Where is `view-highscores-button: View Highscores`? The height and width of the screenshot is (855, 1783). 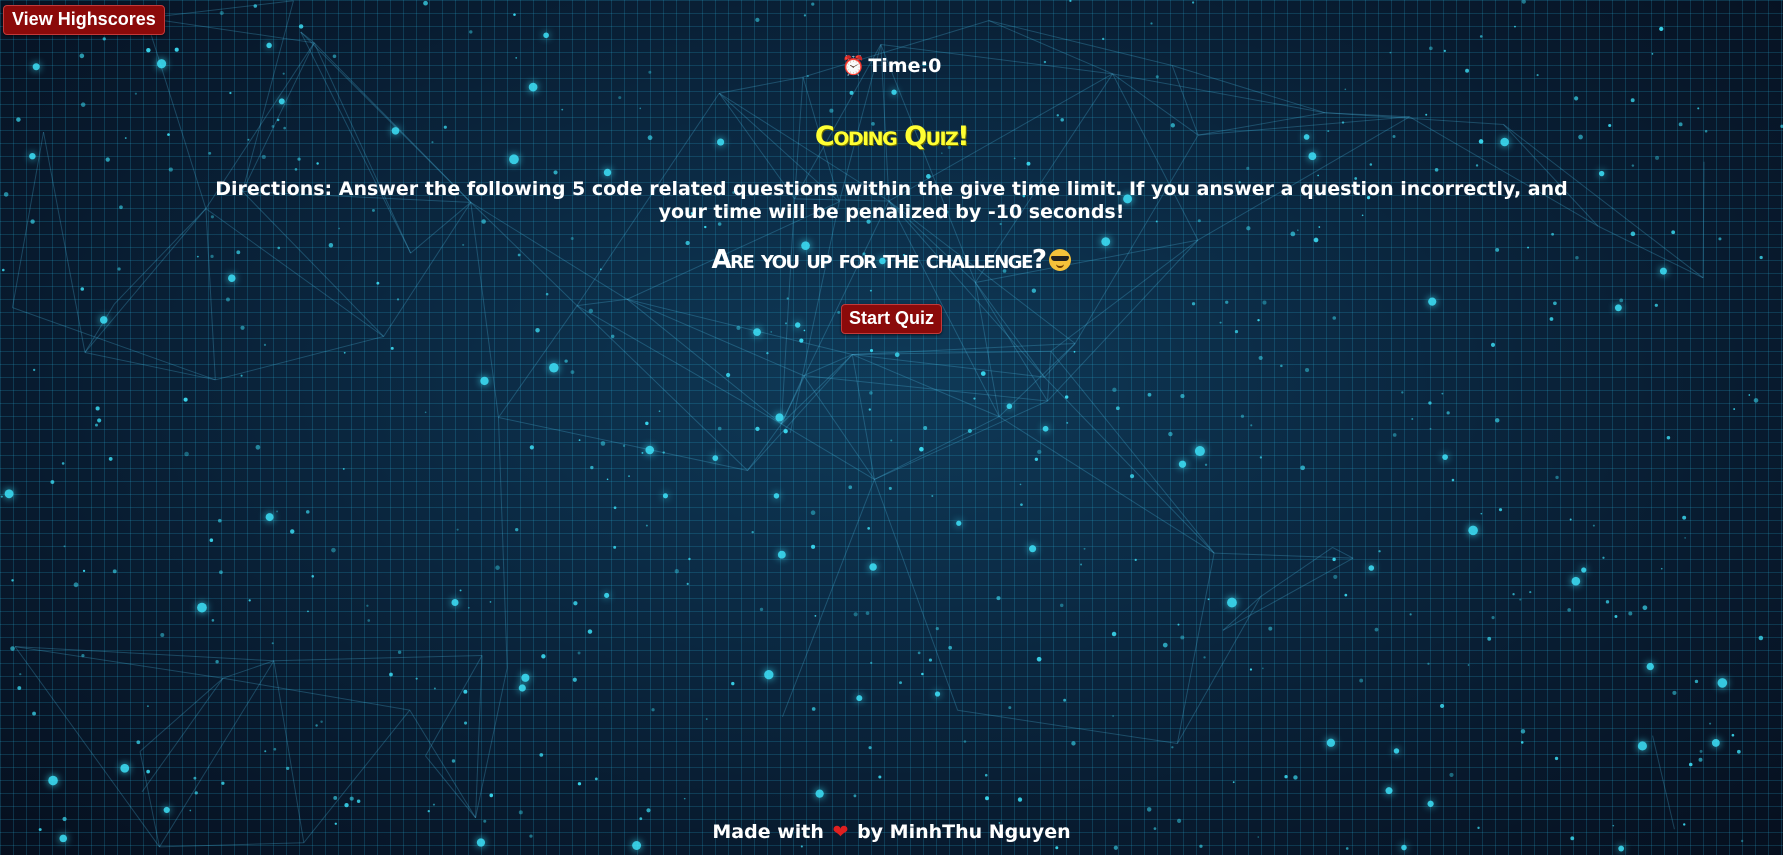
view-highscores-button: View Highscores is located at coordinates (84, 20).